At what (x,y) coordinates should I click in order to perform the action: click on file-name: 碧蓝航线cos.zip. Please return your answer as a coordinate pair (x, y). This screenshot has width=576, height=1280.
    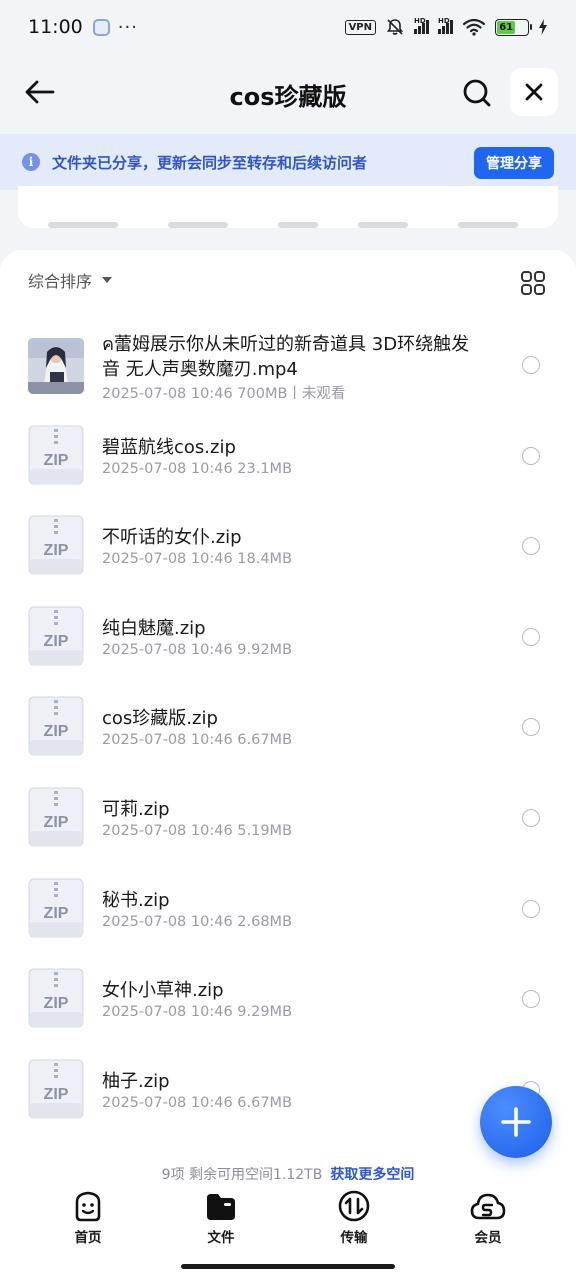
    Looking at the image, I should click on (169, 447).